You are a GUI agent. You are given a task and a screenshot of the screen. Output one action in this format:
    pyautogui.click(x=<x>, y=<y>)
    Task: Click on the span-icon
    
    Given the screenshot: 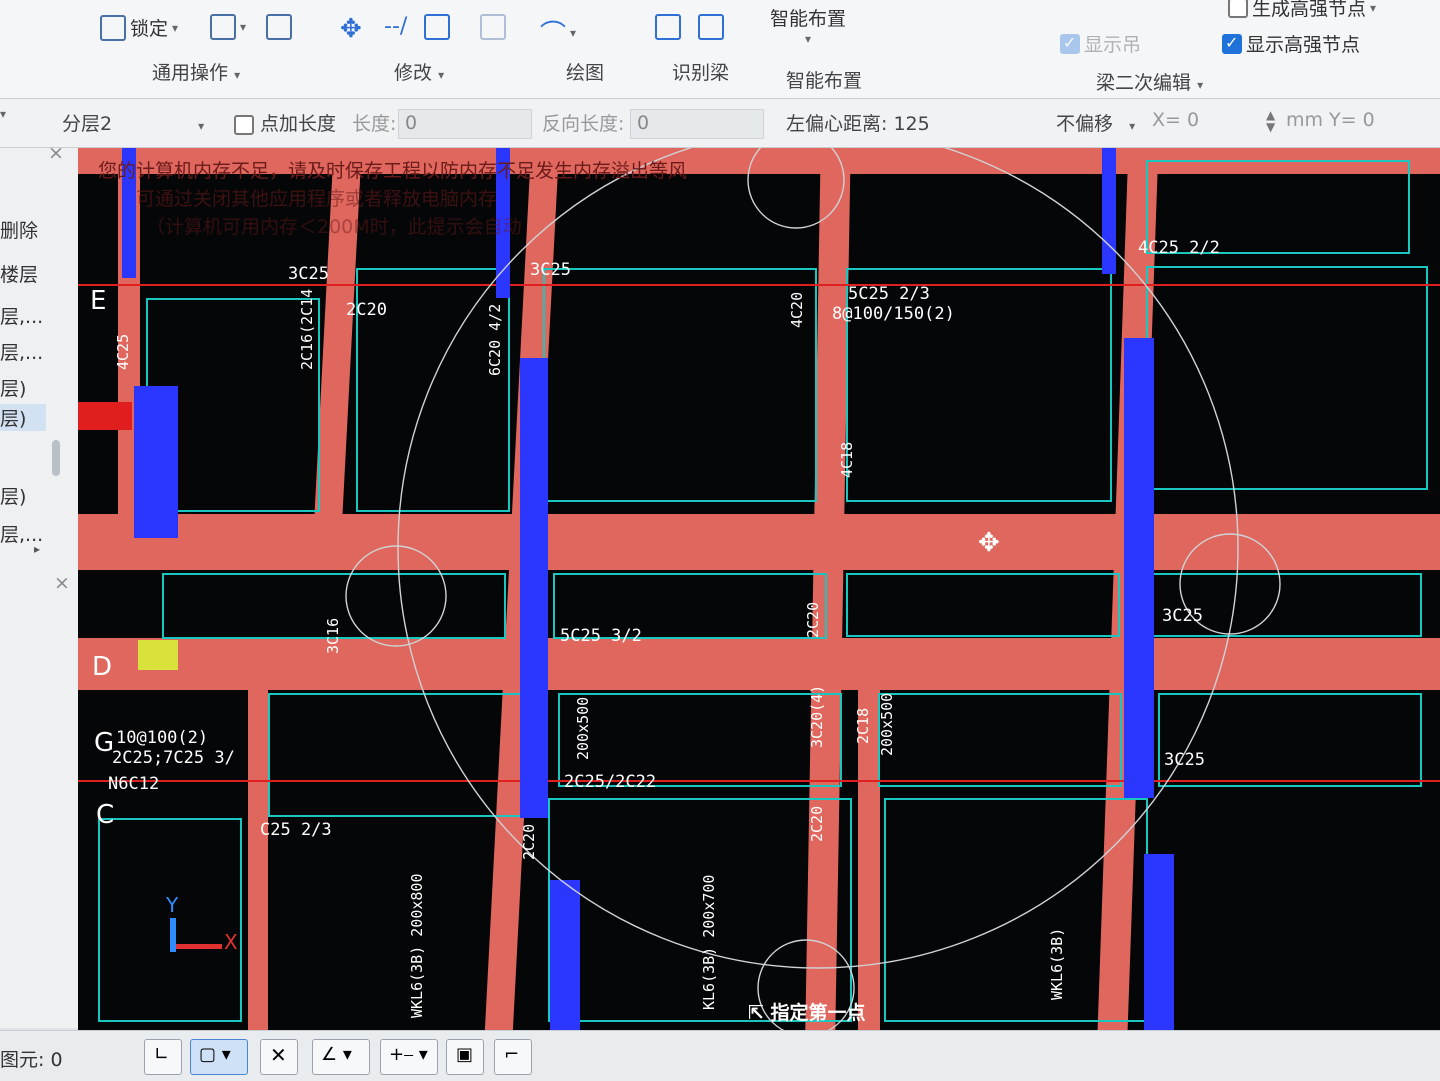 What is the action you would take?
    pyautogui.click(x=711, y=27)
    